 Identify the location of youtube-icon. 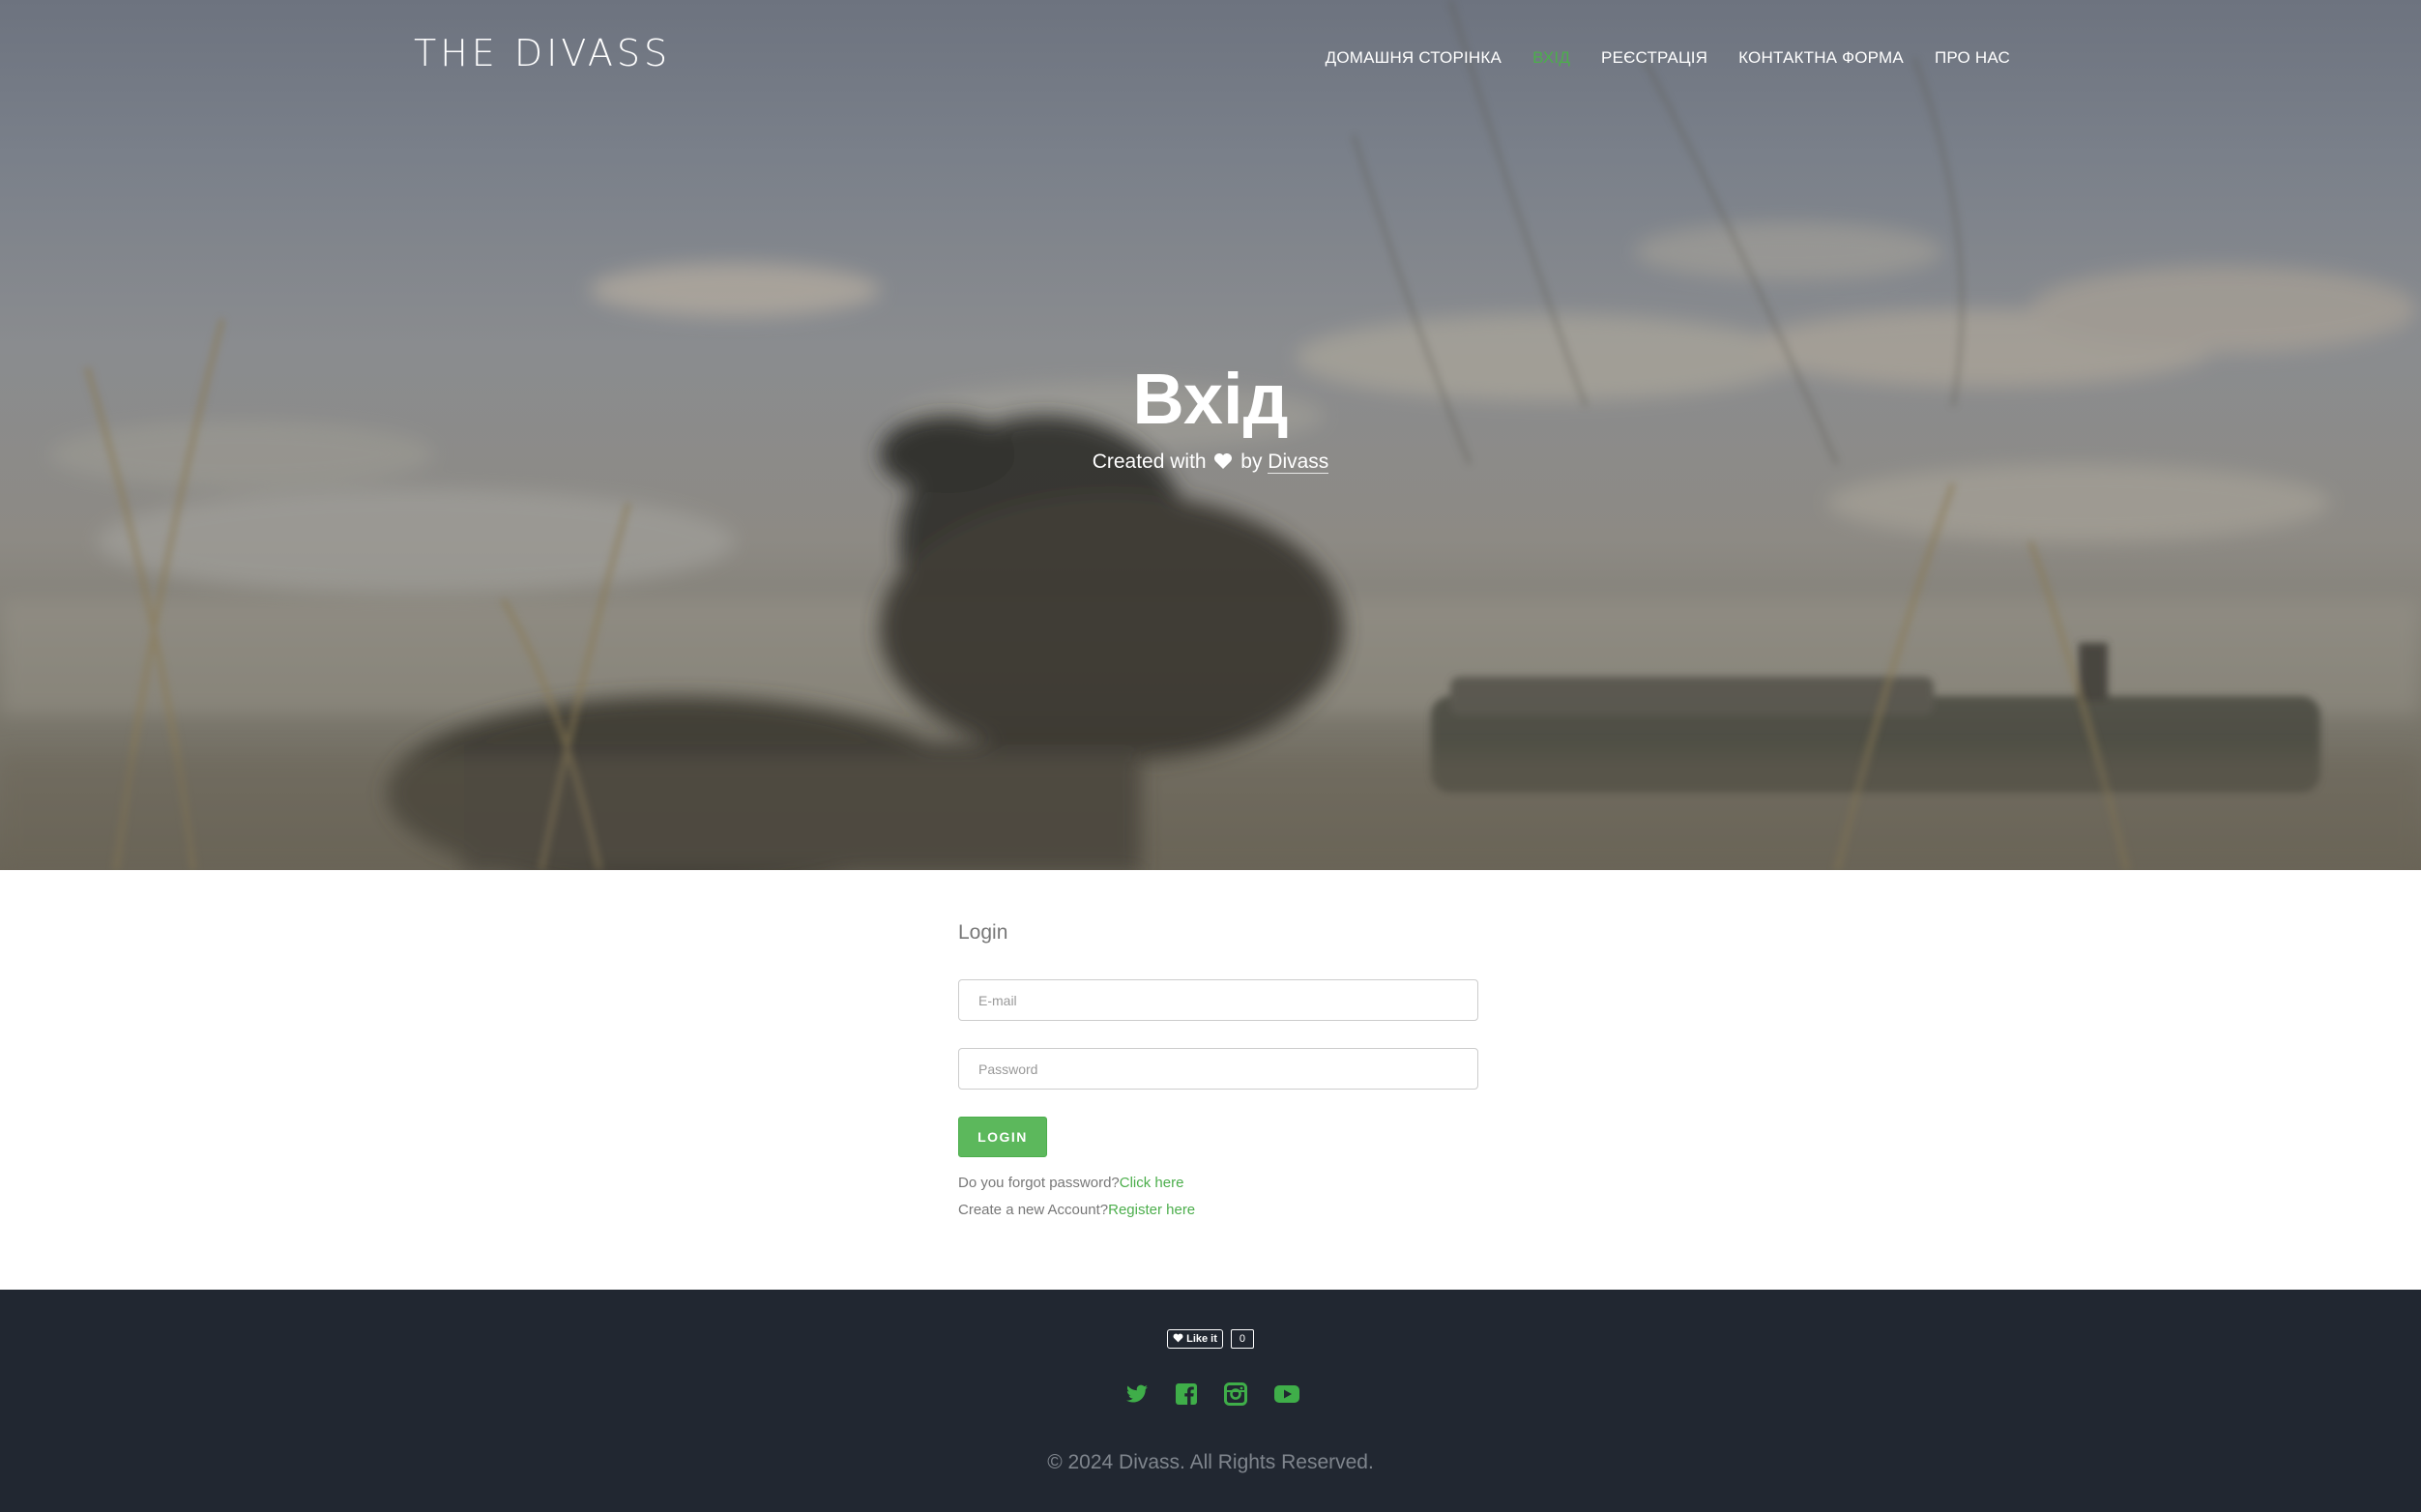
(1286, 1394).